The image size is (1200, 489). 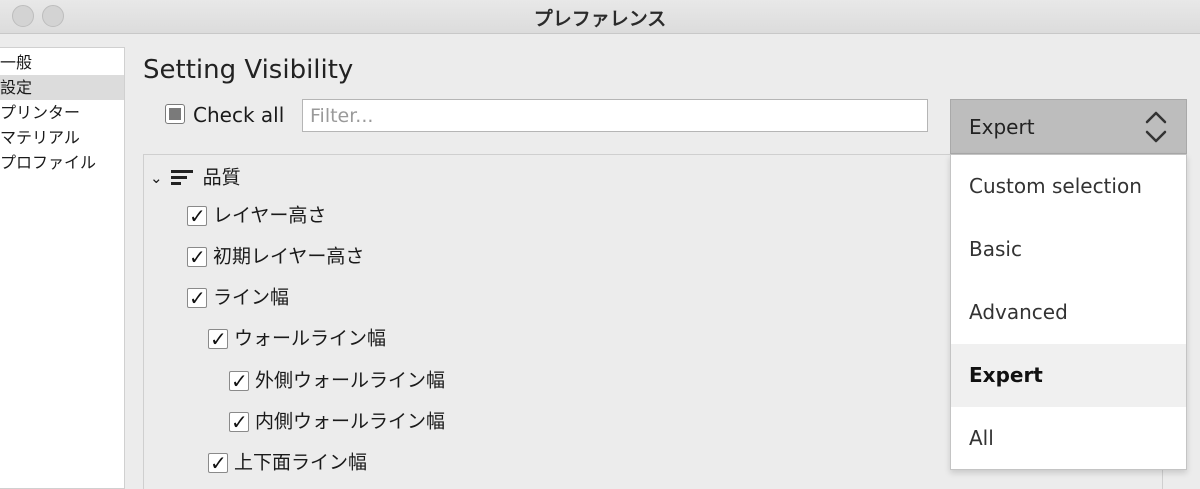 I want to click on tree-item: ✓ 上下面ライン幅, so click(x=287, y=462).